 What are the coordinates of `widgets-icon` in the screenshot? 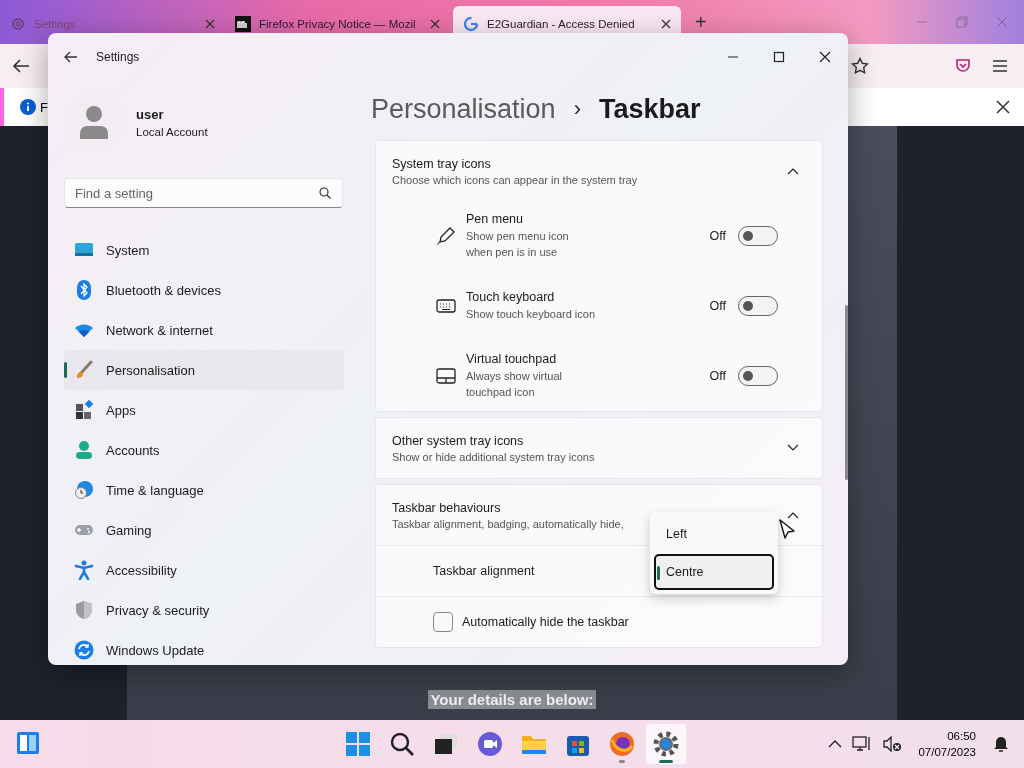 It's located at (28, 742).